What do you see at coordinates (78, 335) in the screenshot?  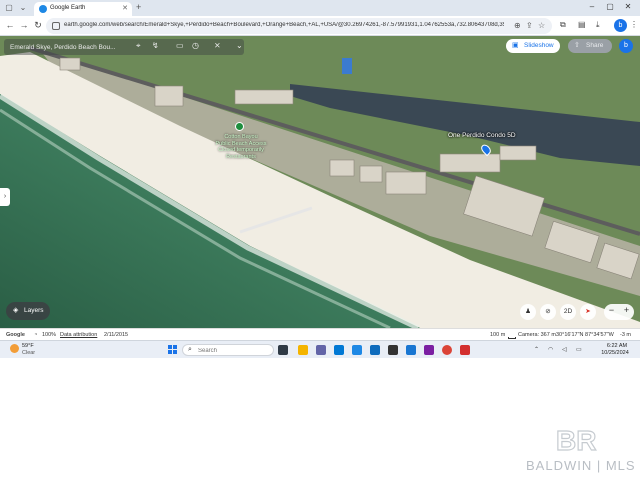 I see `data-attribution-link: Data attribution` at bounding box center [78, 335].